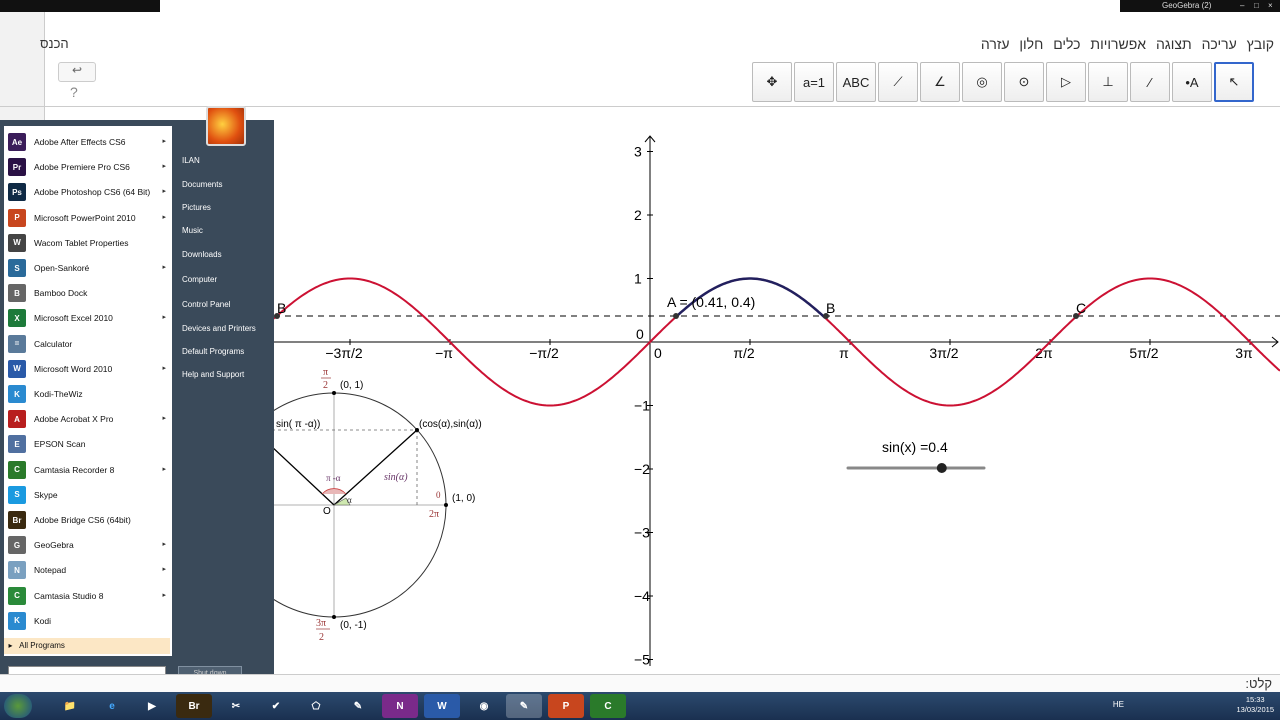 Image resolution: width=1280 pixels, height=720 pixels. What do you see at coordinates (87, 646) in the screenshot?
I see `all-programs-button: ▸ All Programs` at bounding box center [87, 646].